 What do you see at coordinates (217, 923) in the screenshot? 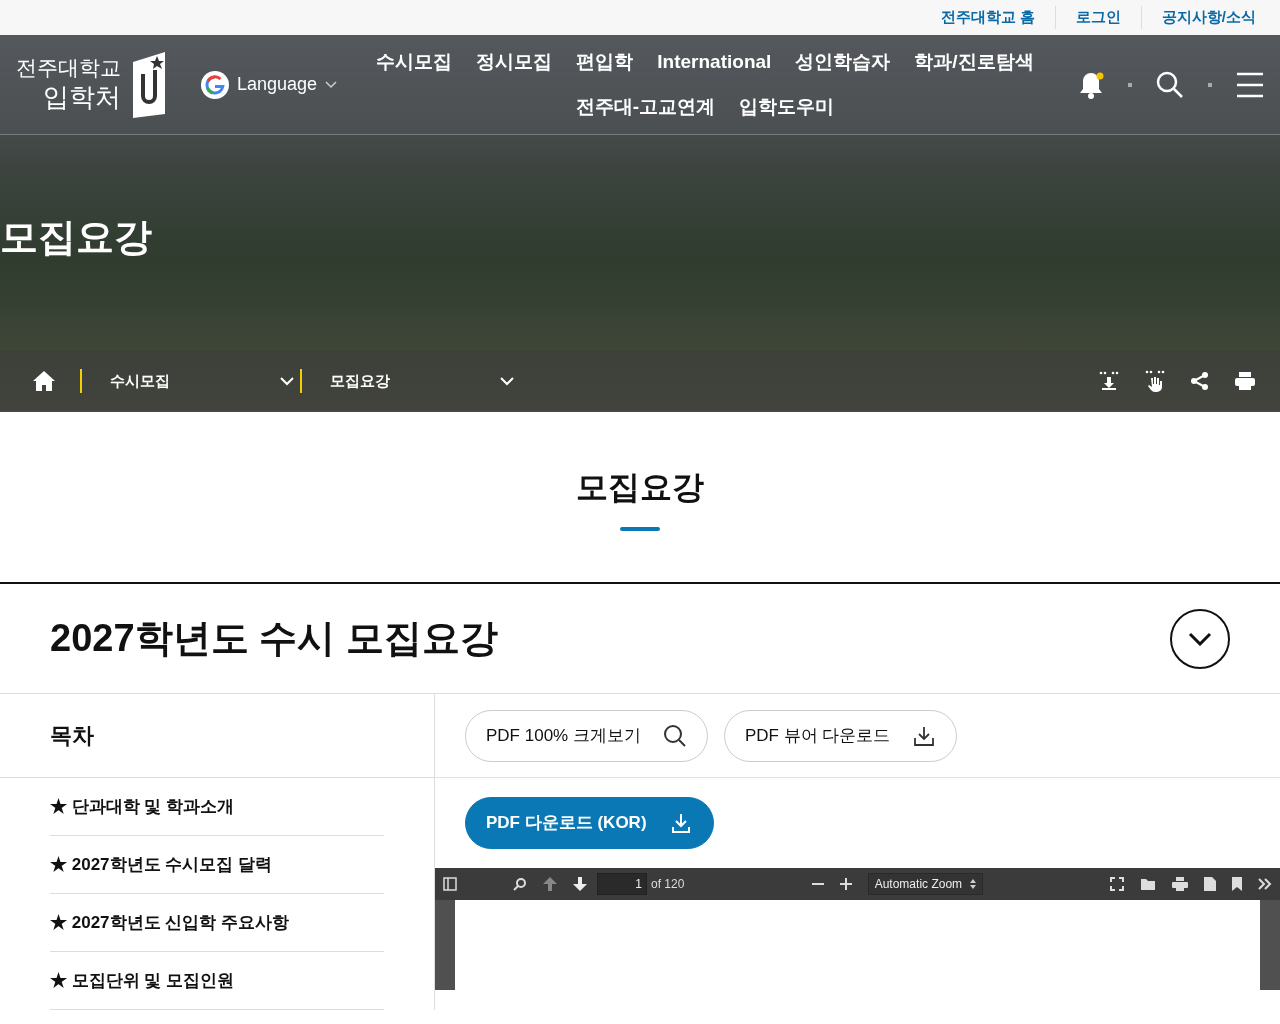
I see `toc-item: ★ 2027학년도 신입학 주요사항` at bounding box center [217, 923].